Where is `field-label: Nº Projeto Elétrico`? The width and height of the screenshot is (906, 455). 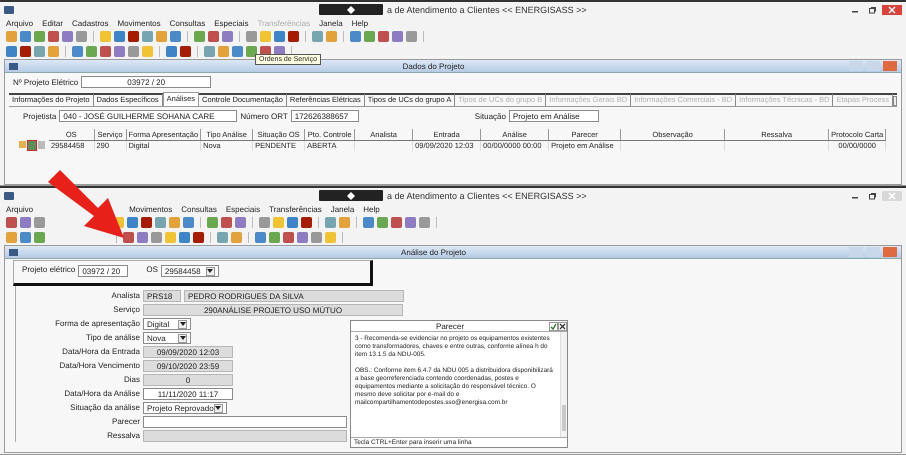
field-label: Nº Projeto Elétrico is located at coordinates (45, 82).